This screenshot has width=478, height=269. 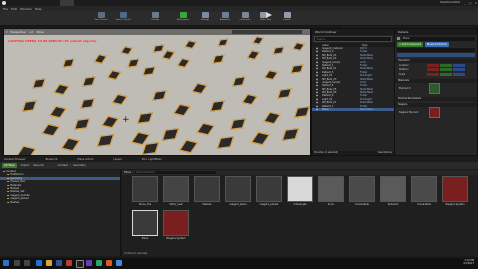 What do you see at coordinates (475, 3) in the screenshot?
I see `close-icon: ×` at bounding box center [475, 3].